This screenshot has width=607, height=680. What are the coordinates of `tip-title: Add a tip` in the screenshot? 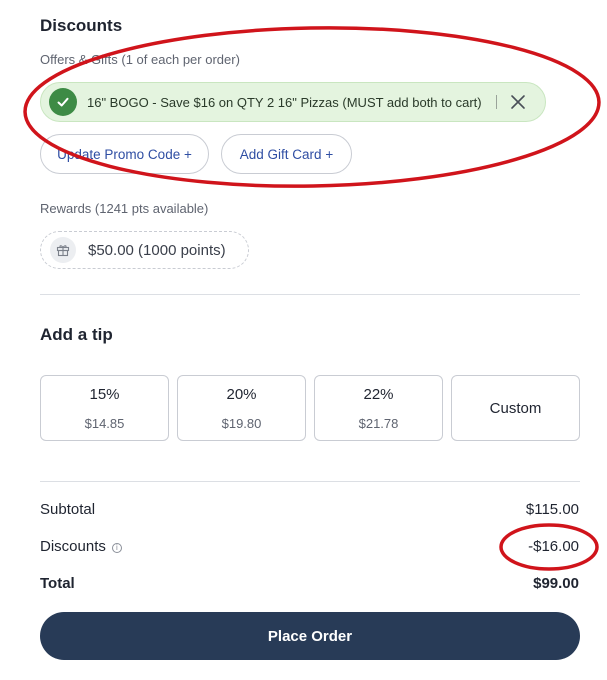 It's located at (76, 334).